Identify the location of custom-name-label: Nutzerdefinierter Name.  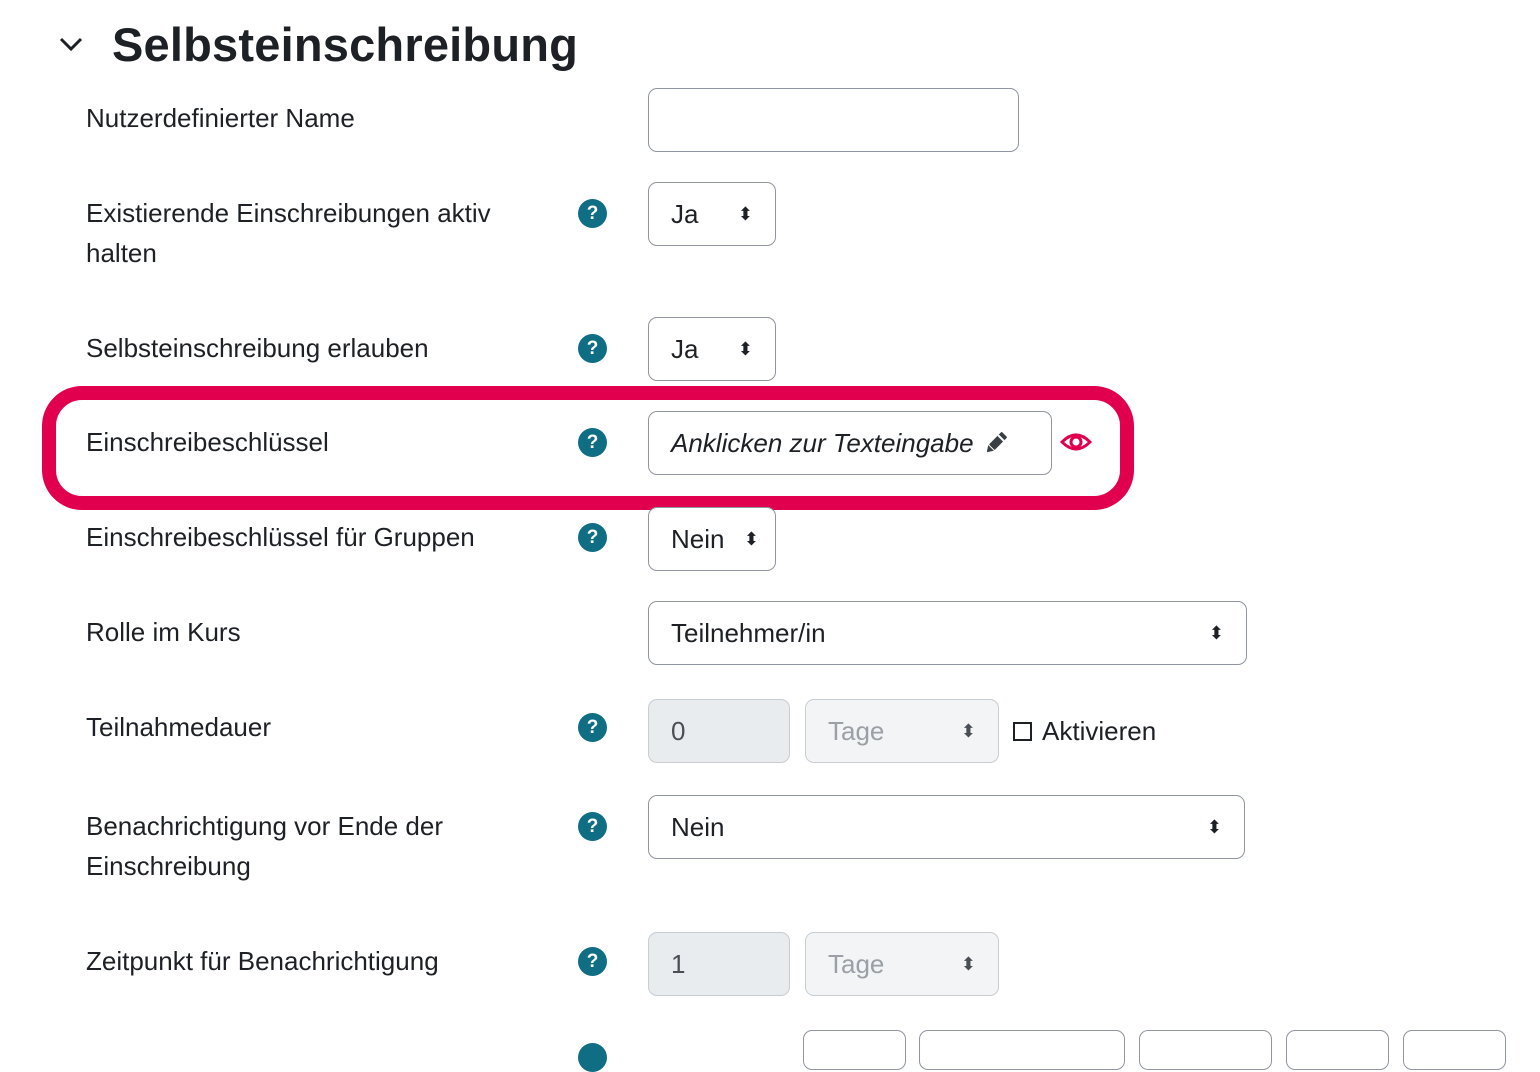
(220, 118).